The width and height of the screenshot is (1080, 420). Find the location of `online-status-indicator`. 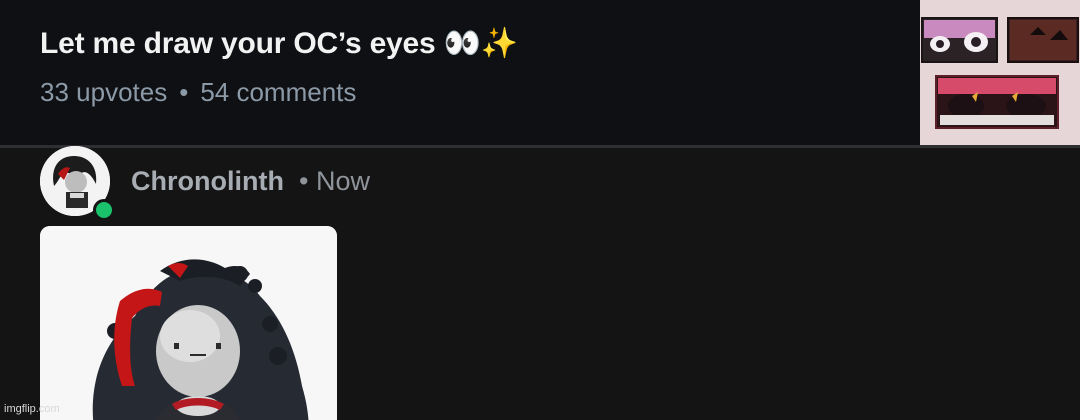

online-status-indicator is located at coordinates (104, 210).